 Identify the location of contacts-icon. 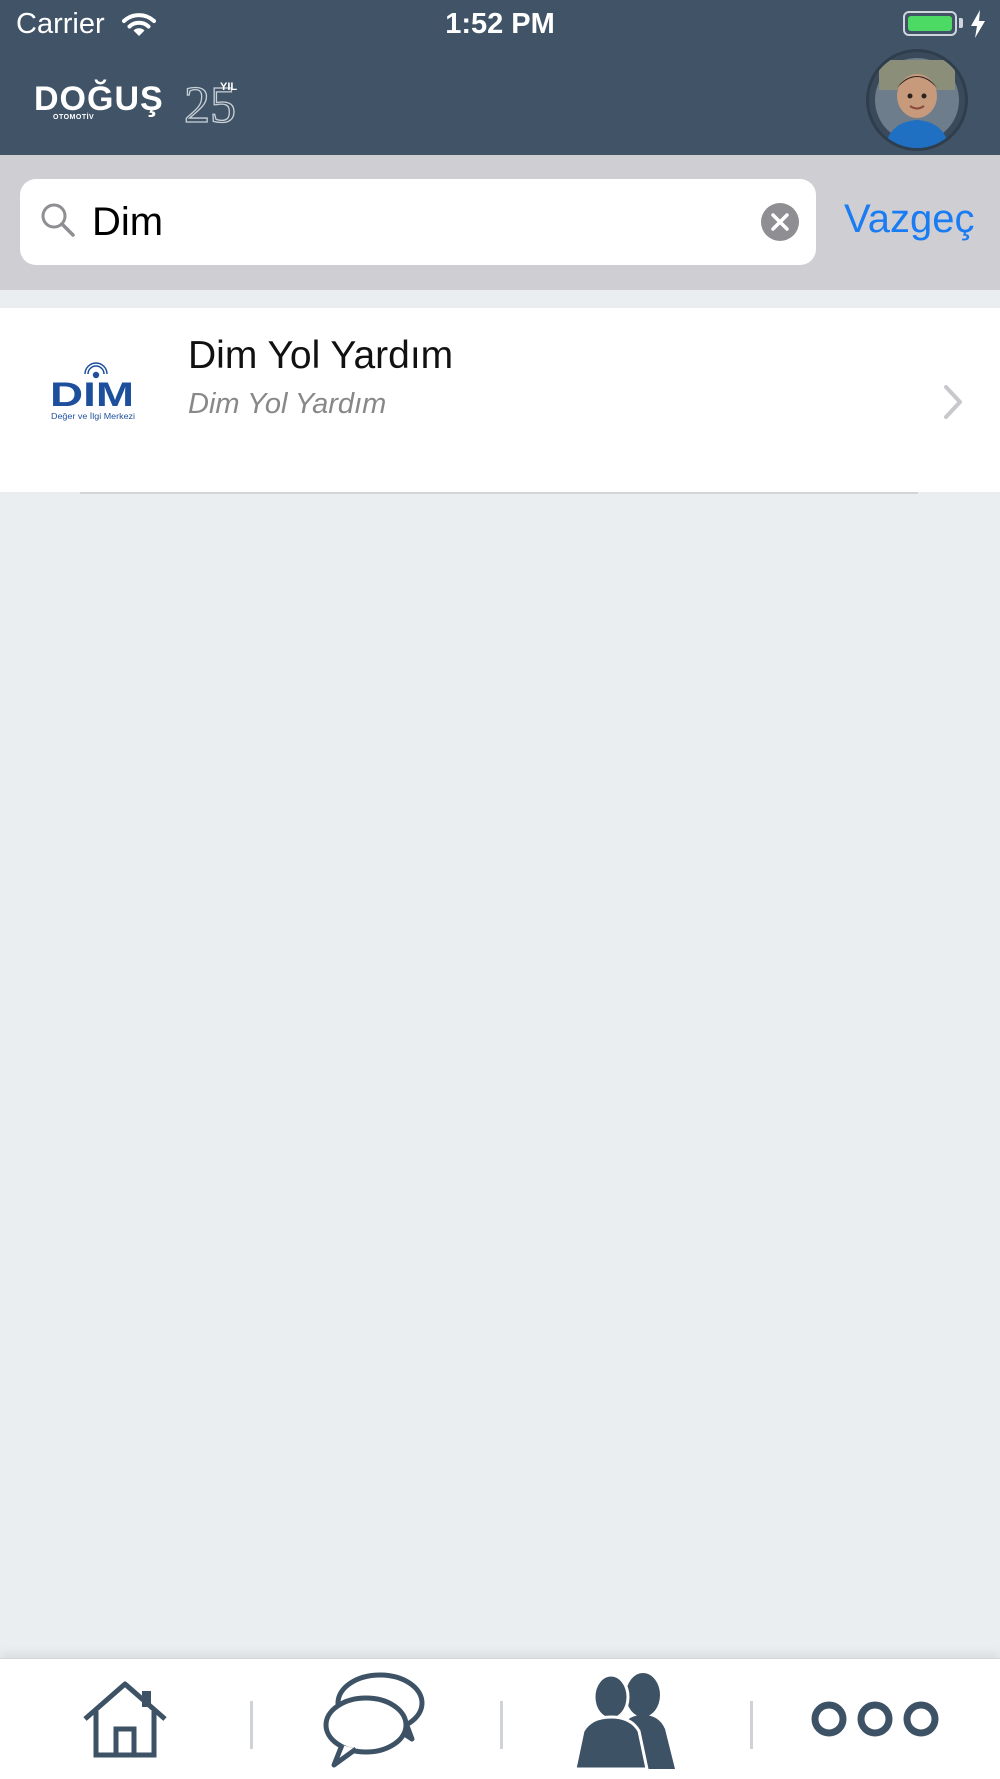
(624, 1721).